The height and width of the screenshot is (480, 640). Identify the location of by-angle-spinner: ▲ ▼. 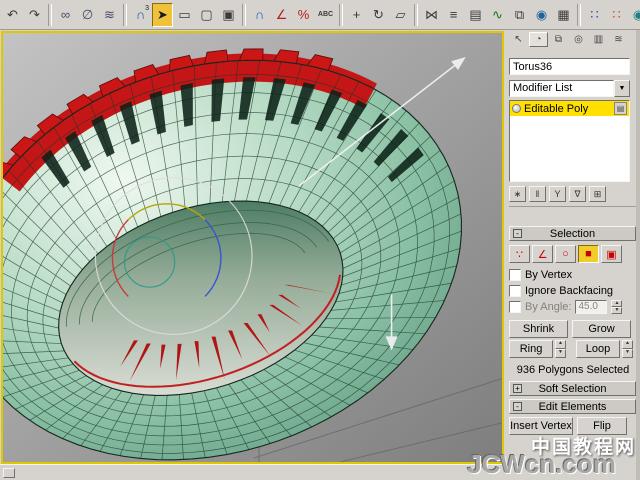
(617, 306).